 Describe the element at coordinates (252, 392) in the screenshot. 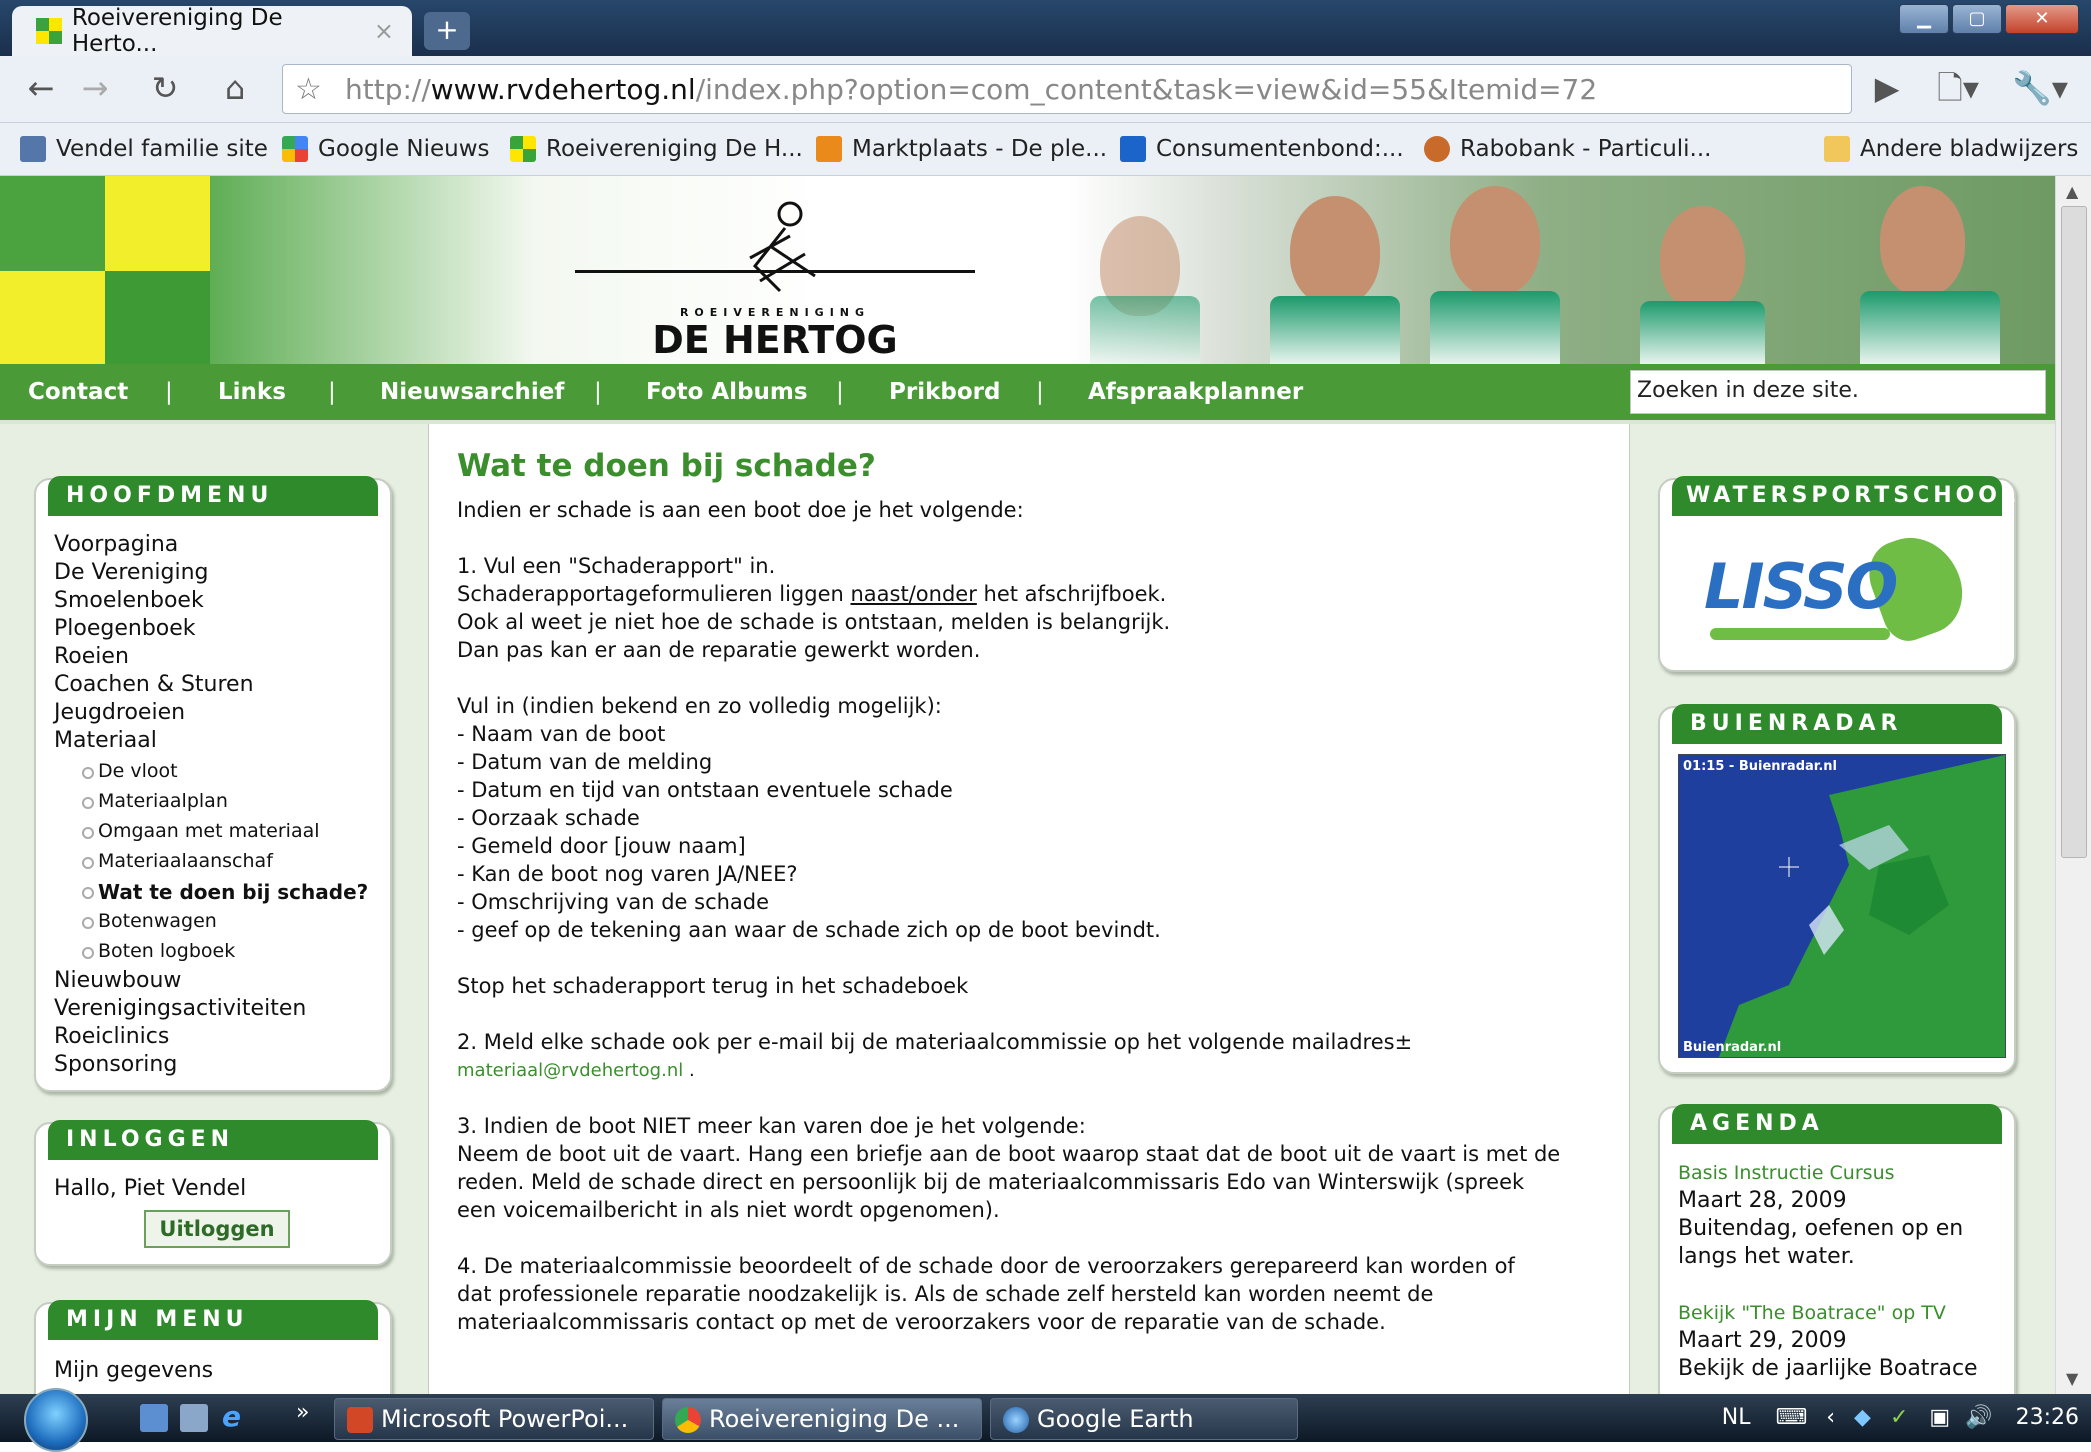

I see `nav-links: Links` at that location.